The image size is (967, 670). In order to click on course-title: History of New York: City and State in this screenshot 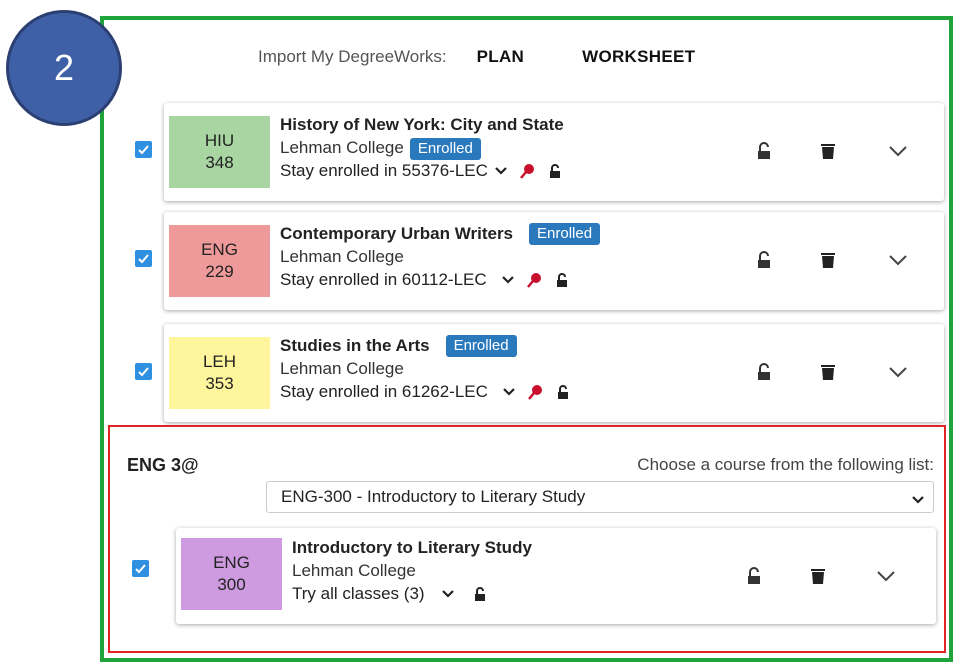, I will do `click(422, 124)`.